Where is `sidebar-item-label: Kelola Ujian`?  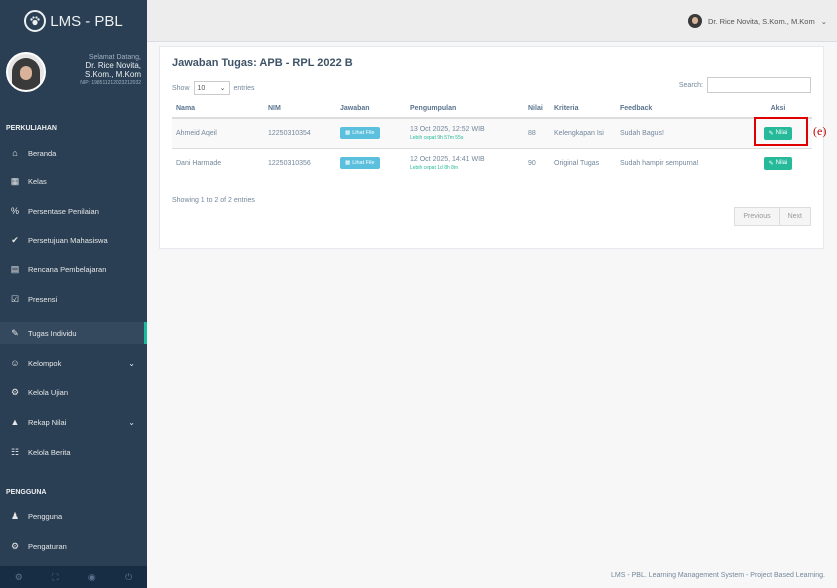
sidebar-item-label: Kelola Ujian is located at coordinates (48, 392).